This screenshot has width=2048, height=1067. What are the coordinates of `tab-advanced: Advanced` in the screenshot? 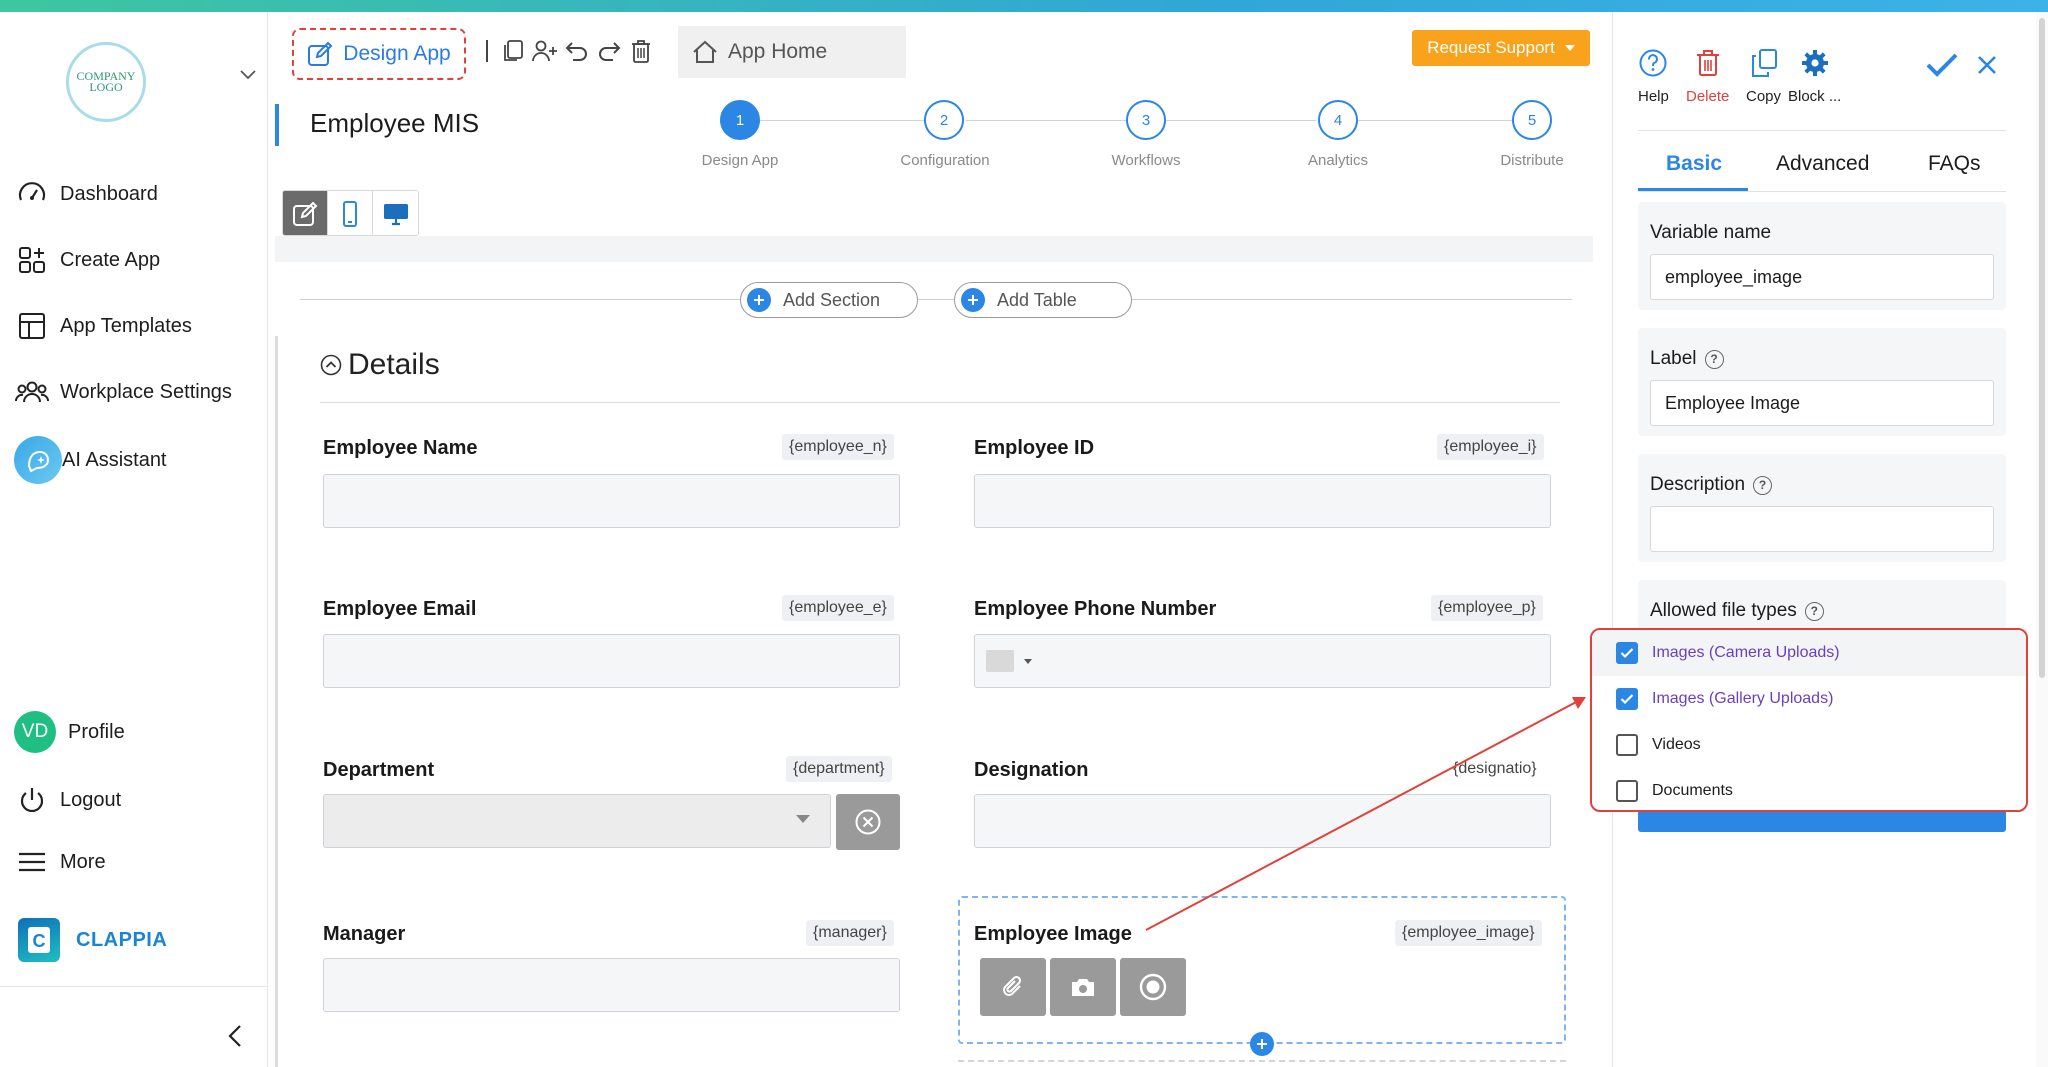 It's located at (1822, 164).